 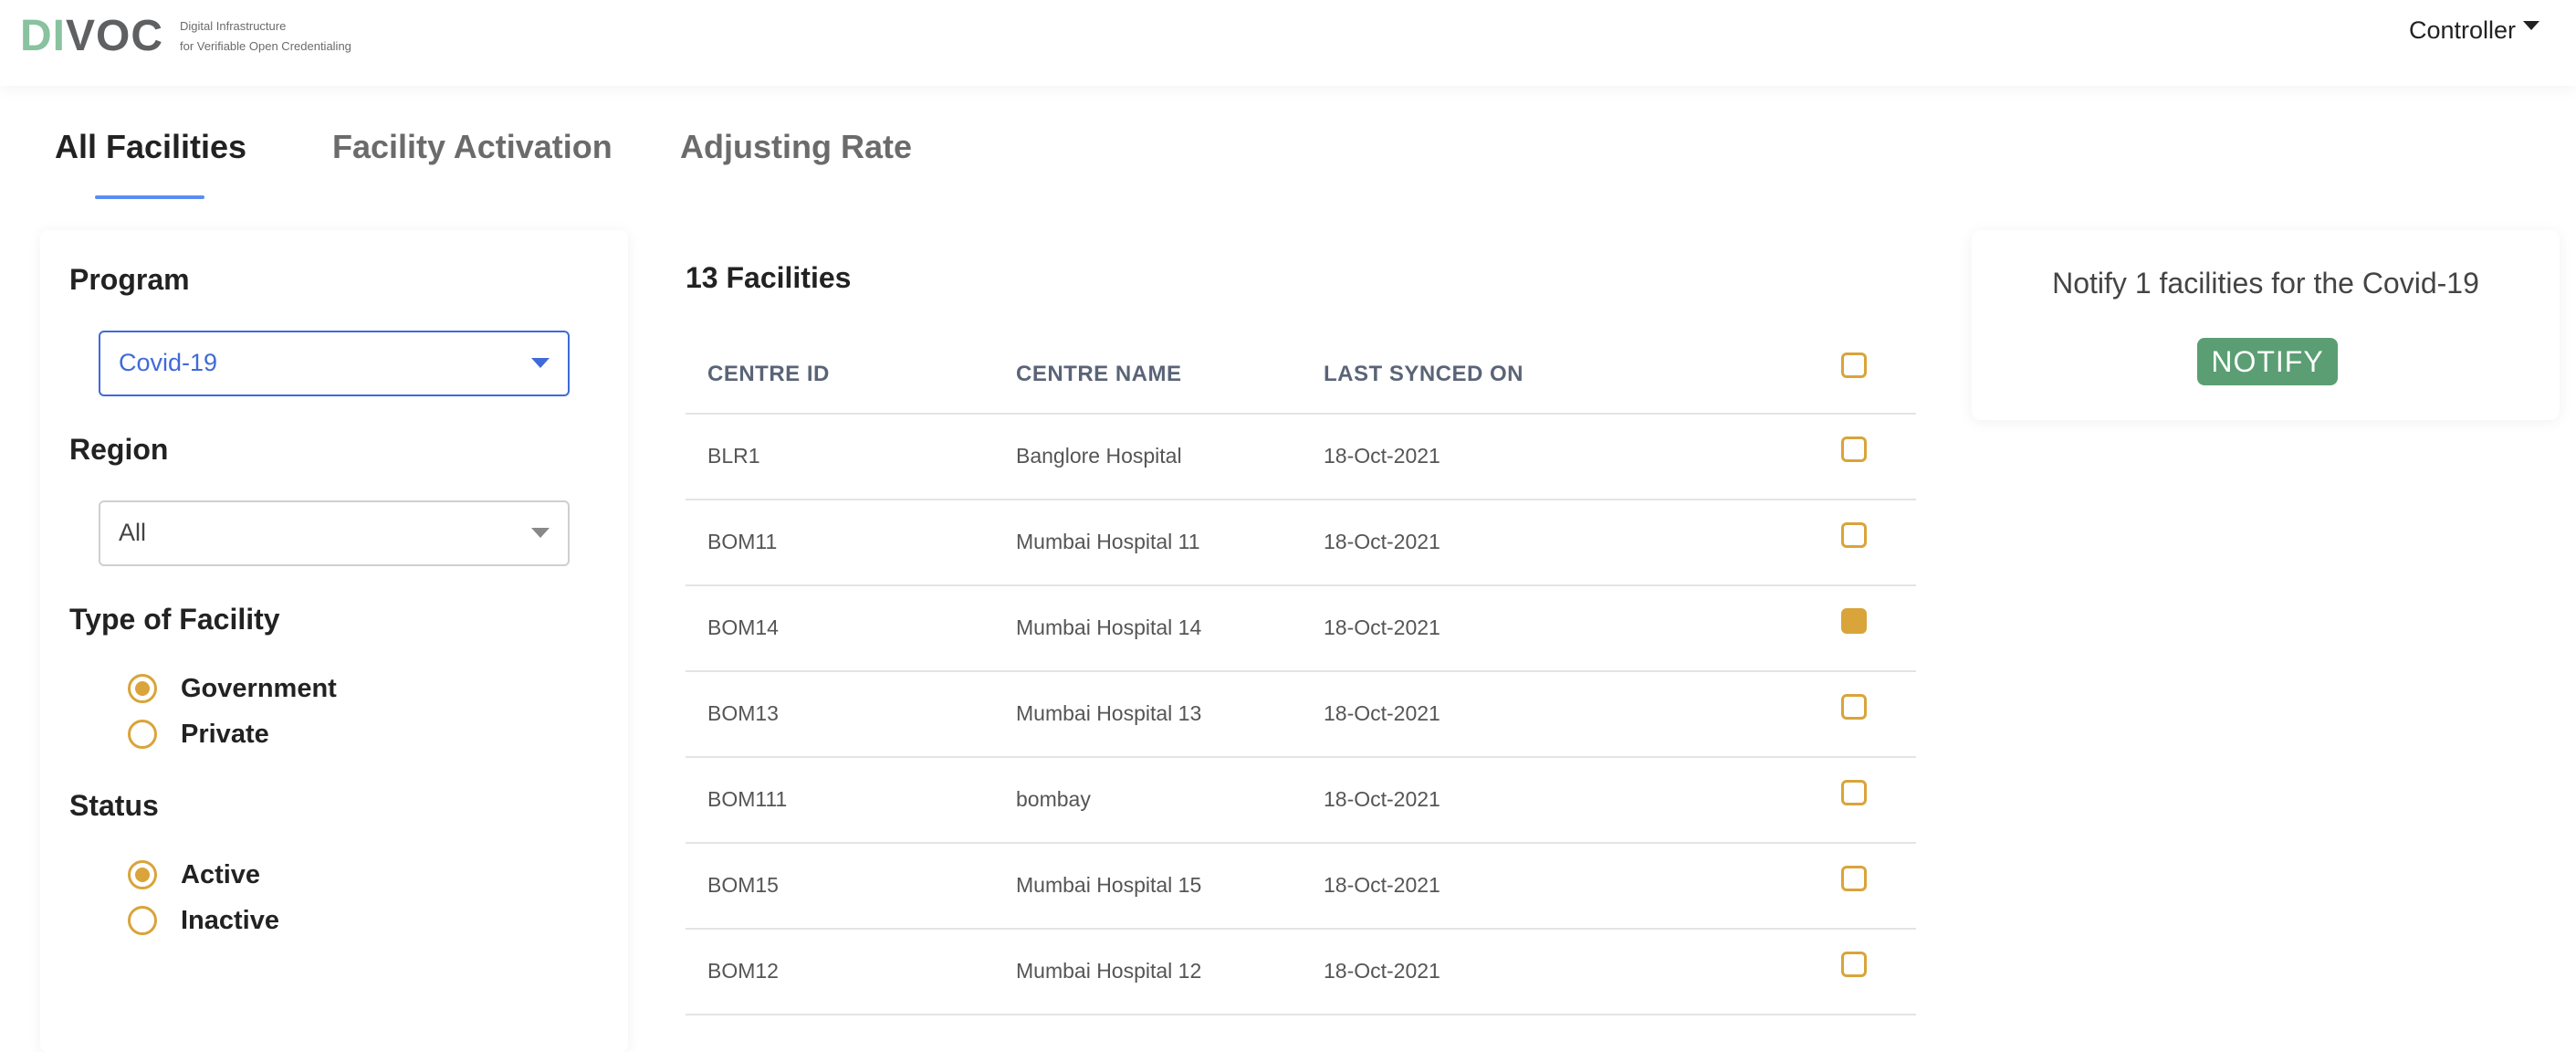 I want to click on radio-label: Government, so click(x=259, y=688).